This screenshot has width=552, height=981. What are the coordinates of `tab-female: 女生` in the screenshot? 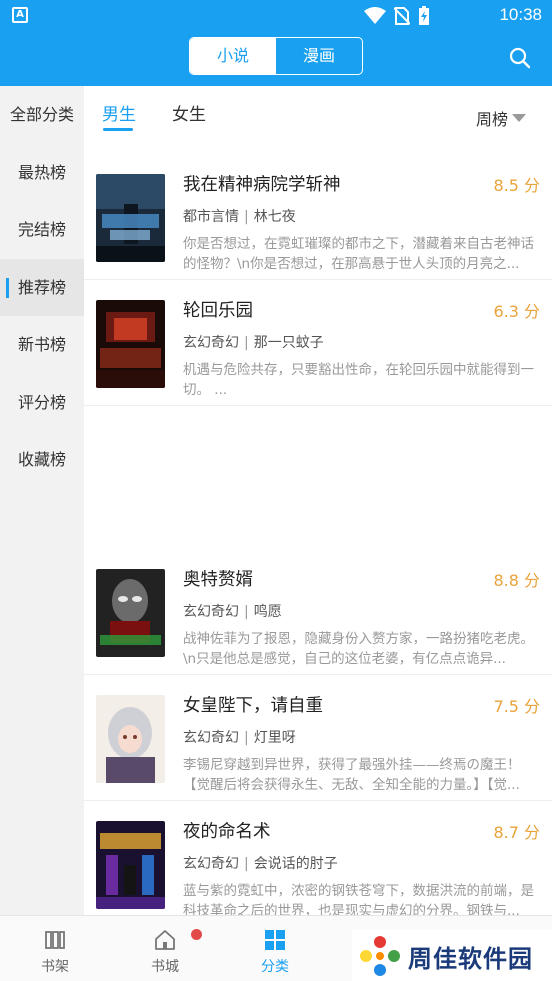 It's located at (189, 112).